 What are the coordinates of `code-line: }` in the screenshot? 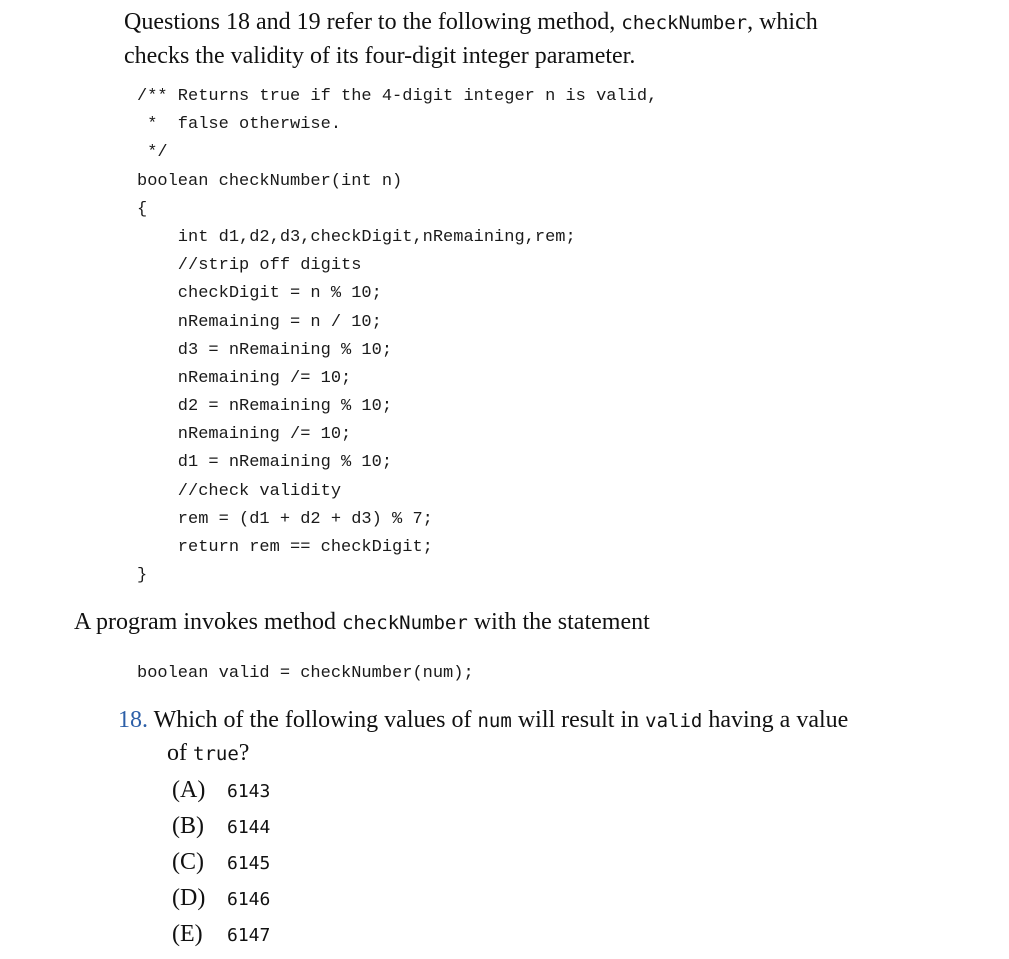 It's located at (142, 576).